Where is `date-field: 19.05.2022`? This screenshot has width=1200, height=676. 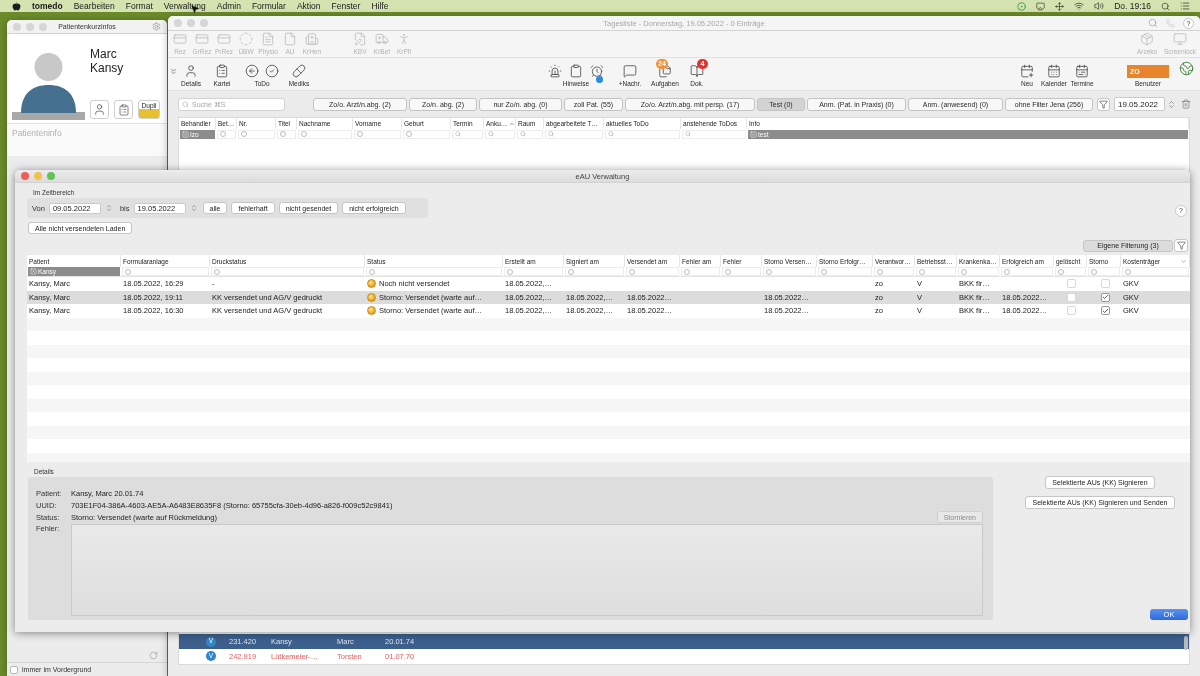 date-field: 19.05.2022 is located at coordinates (1139, 104).